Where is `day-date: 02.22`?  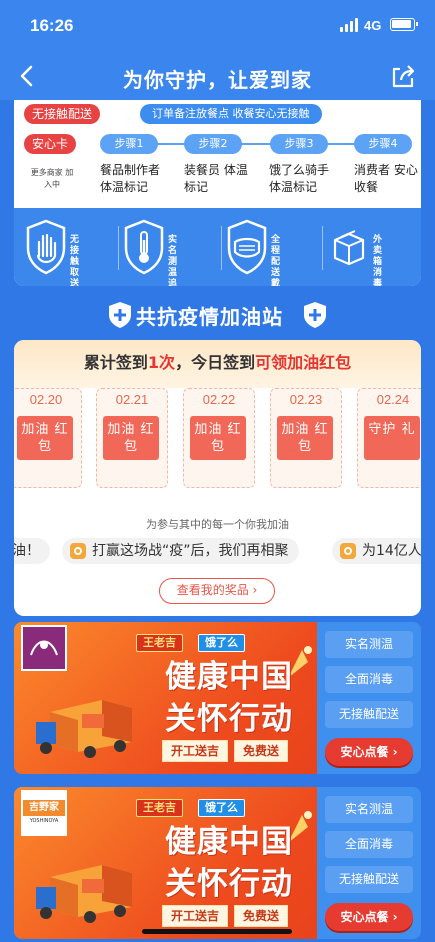 day-date: 02.22 is located at coordinates (219, 399).